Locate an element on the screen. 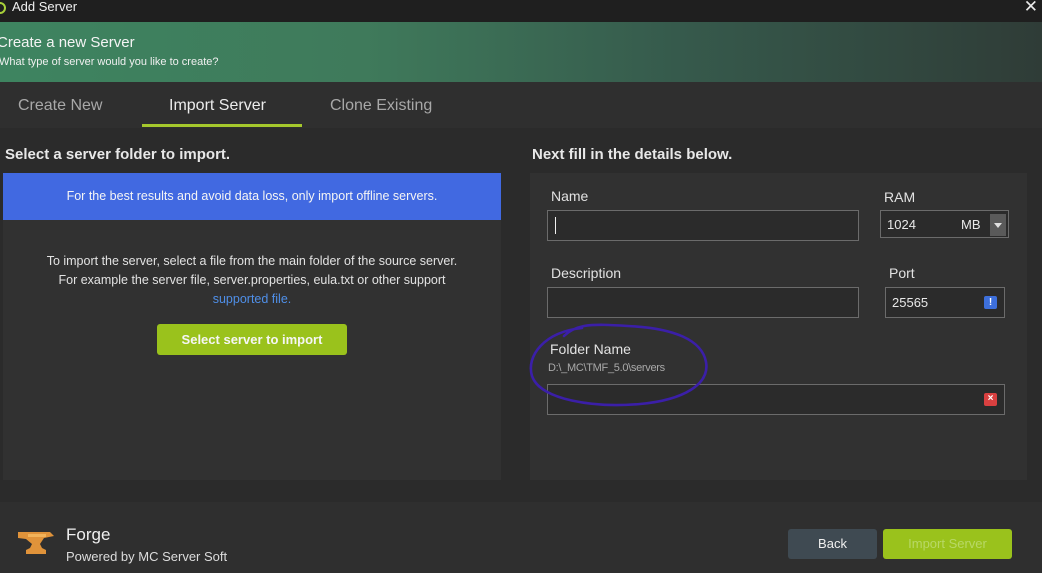  tab-create-new: Create New is located at coordinates (60, 106).